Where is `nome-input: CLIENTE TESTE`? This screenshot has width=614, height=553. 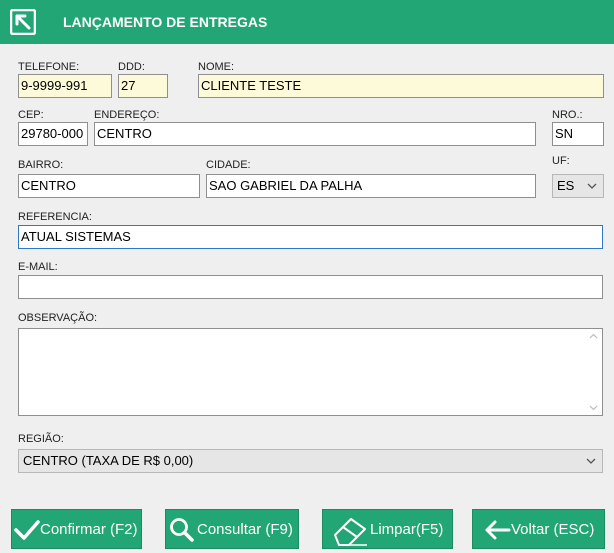
nome-input: CLIENTE TESTE is located at coordinates (401, 86).